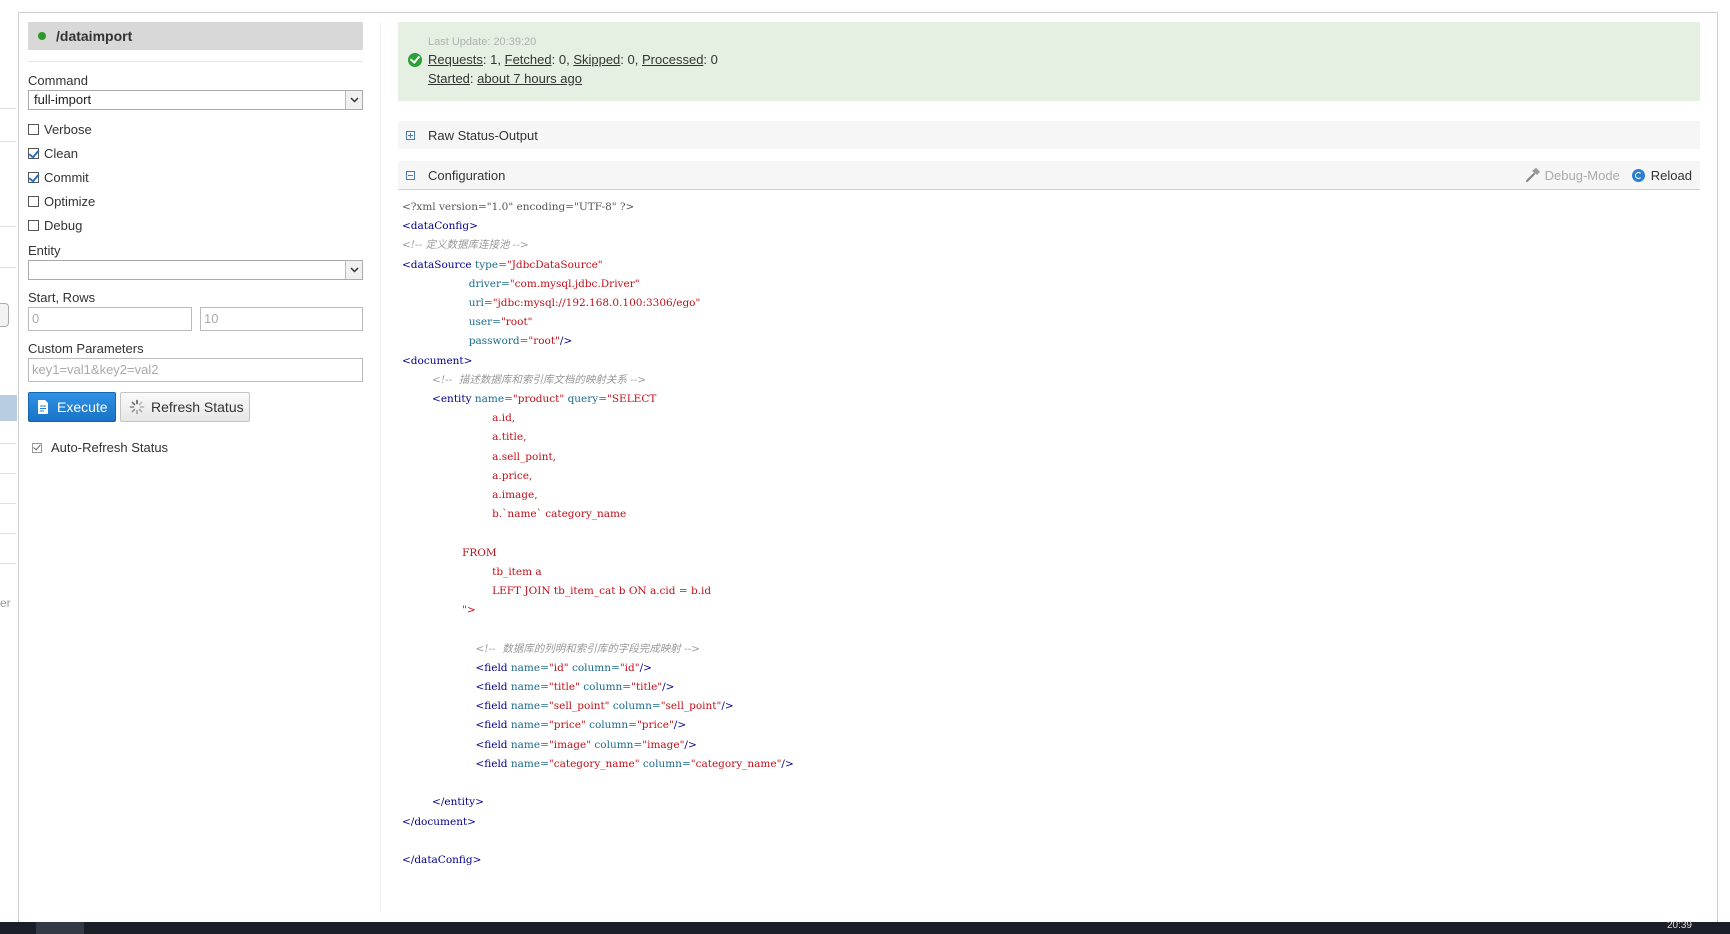 The width and height of the screenshot is (1730, 934). What do you see at coordinates (195, 153) in the screenshot?
I see `clean-checkbox-row: Clean` at bounding box center [195, 153].